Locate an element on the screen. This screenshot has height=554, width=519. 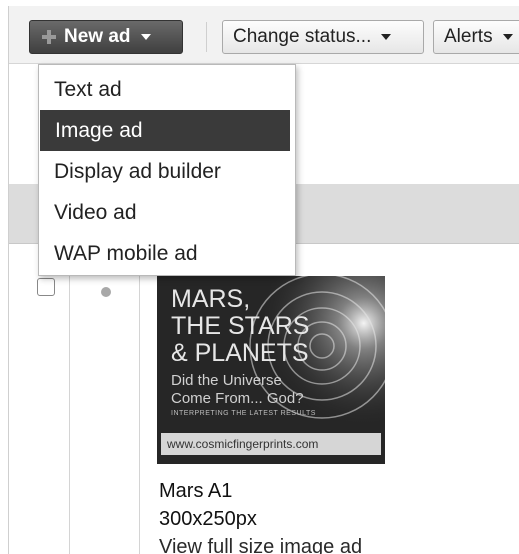
menu-item-display-ad-builder: Display ad builder is located at coordinates (167, 171).